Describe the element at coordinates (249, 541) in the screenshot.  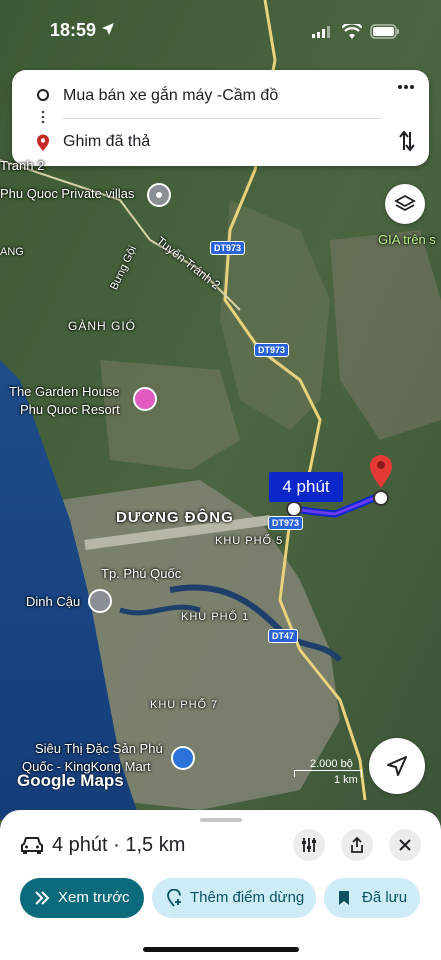
I see `map-label-khu-pho-5: KHU PHỐ 5` at that location.